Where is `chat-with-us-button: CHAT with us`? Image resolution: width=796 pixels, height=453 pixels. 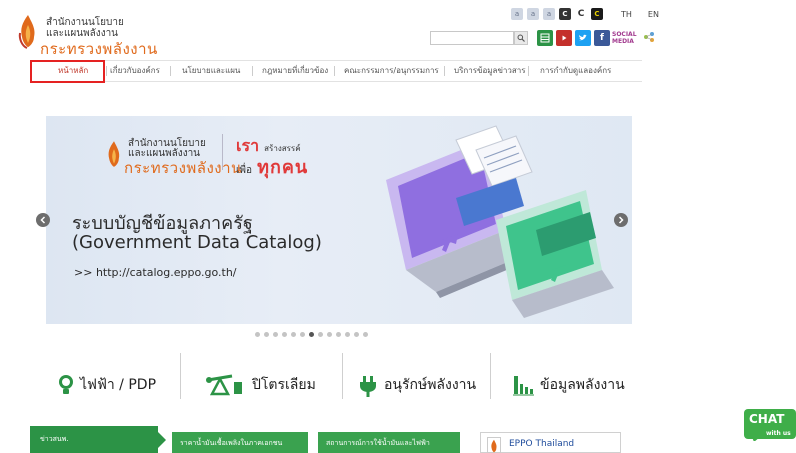 chat-with-us-button: CHAT with us is located at coordinates (770, 425).